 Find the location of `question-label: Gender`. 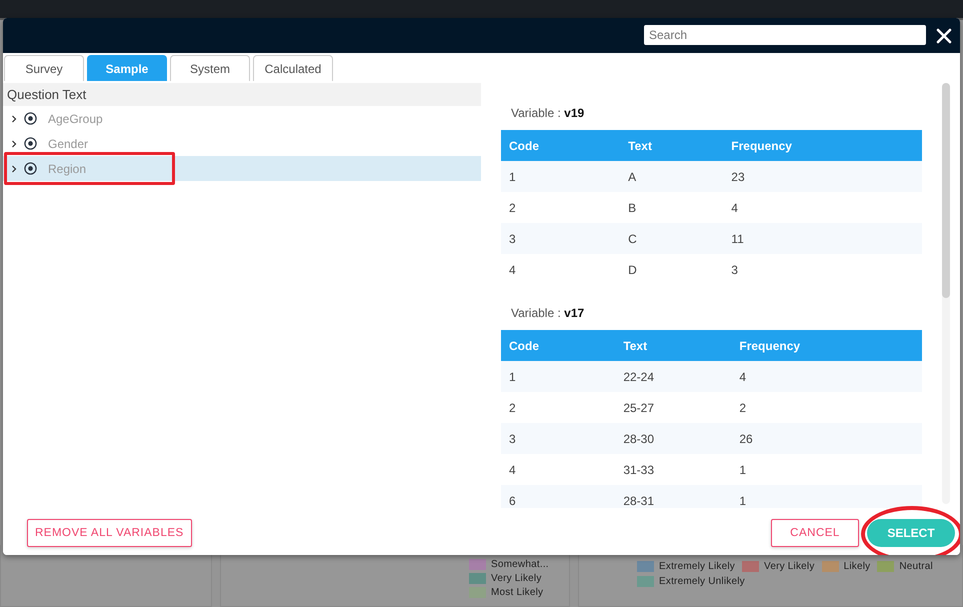

question-label: Gender is located at coordinates (68, 143).